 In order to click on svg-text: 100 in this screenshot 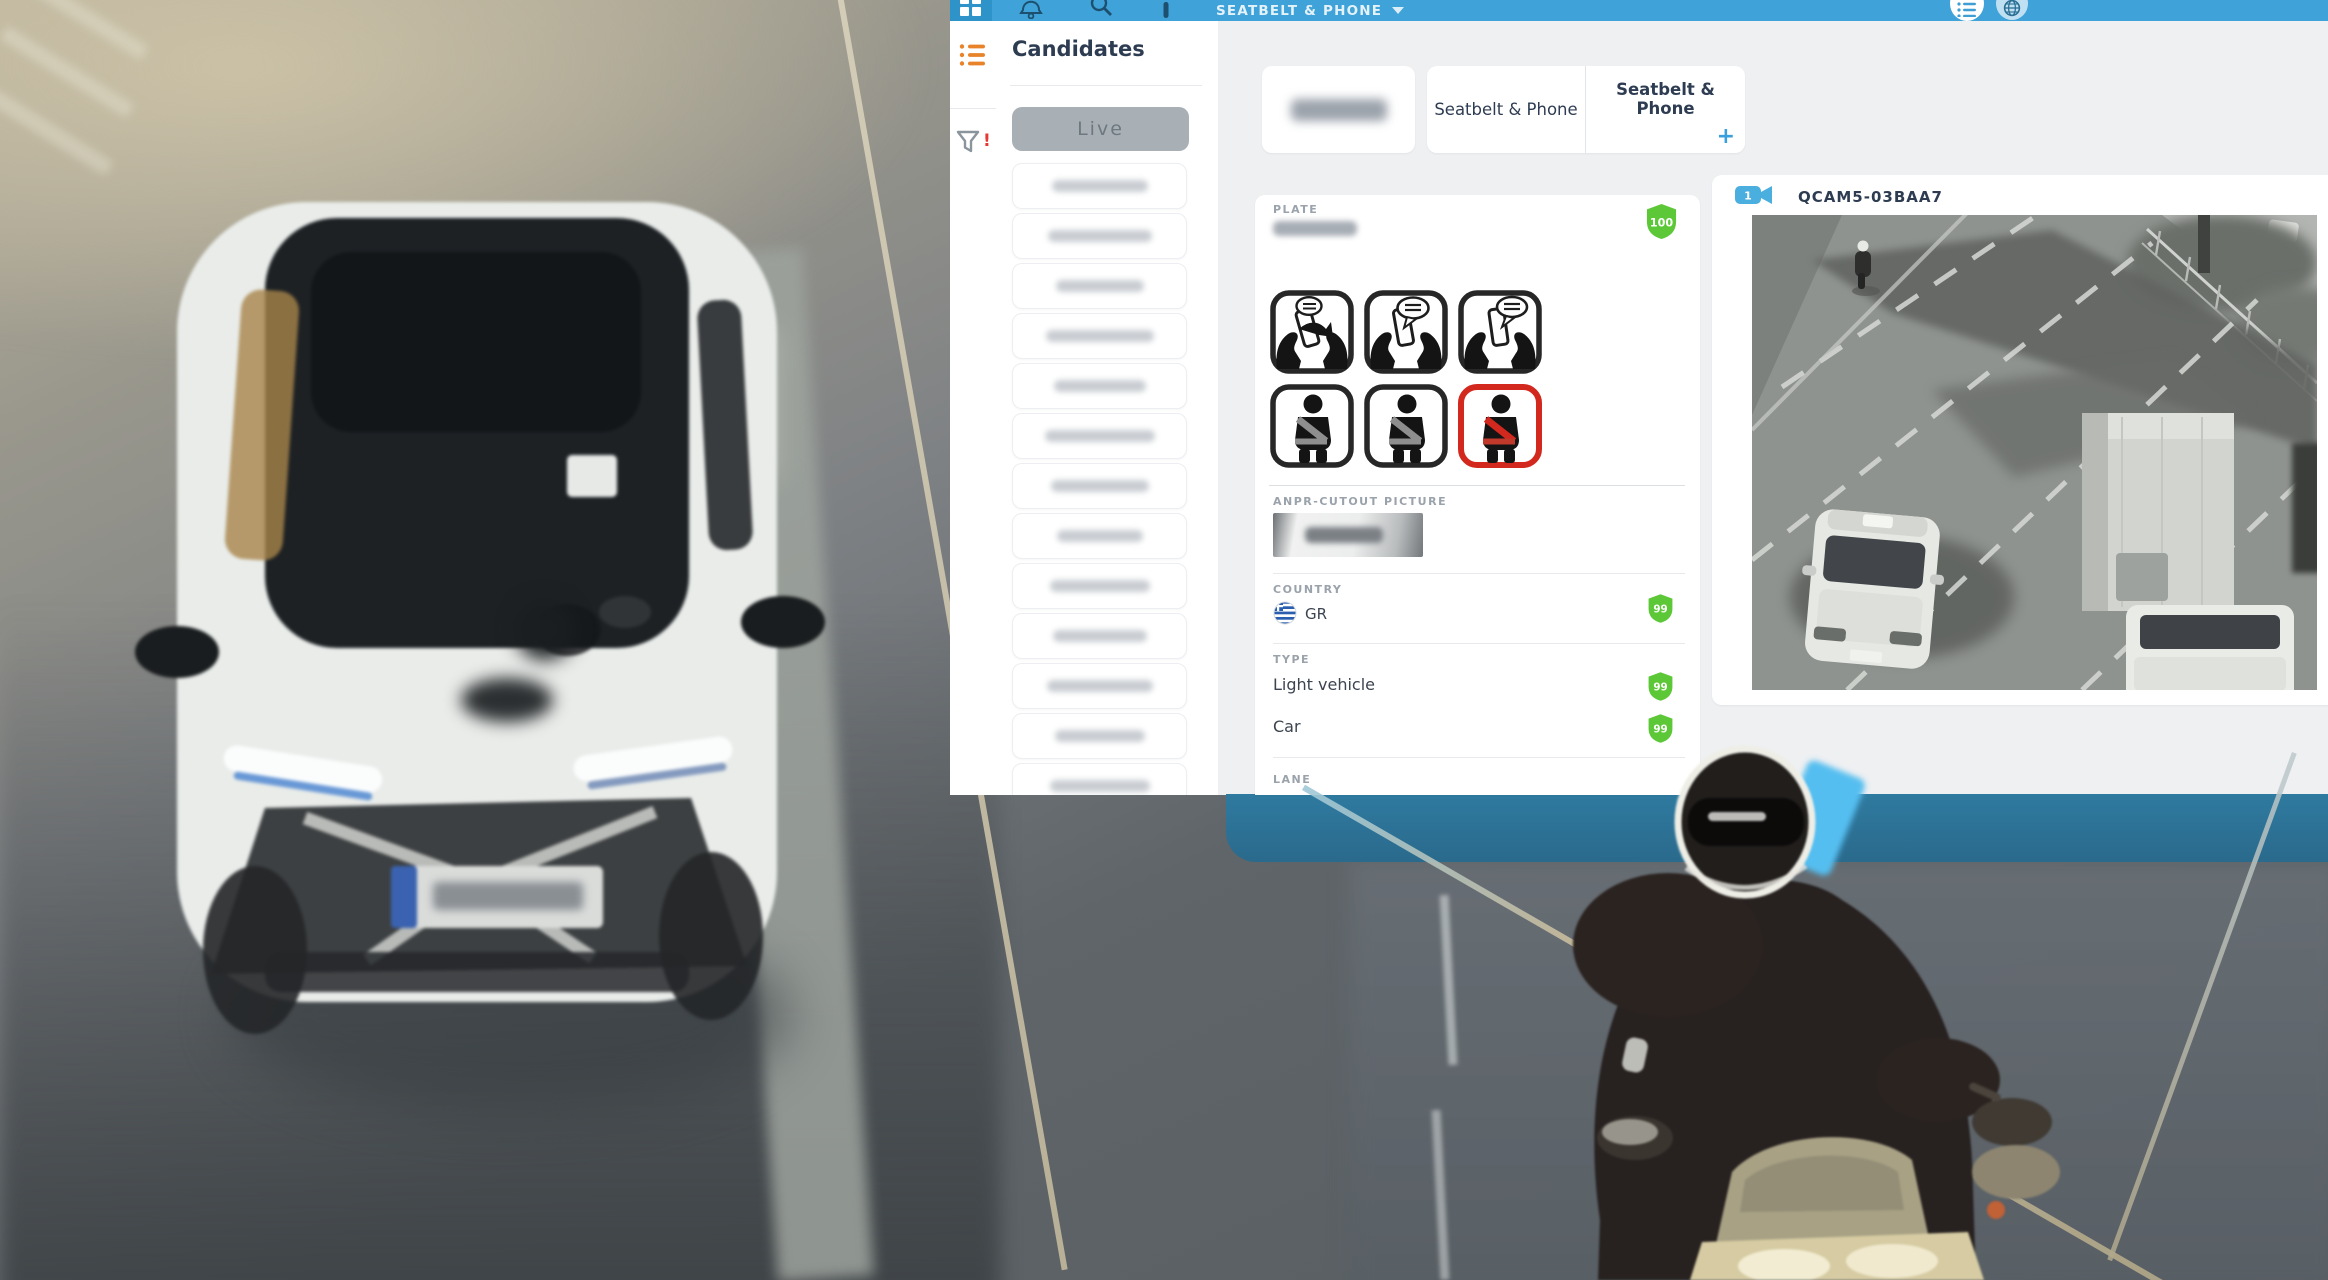, I will do `click(1662, 222)`.